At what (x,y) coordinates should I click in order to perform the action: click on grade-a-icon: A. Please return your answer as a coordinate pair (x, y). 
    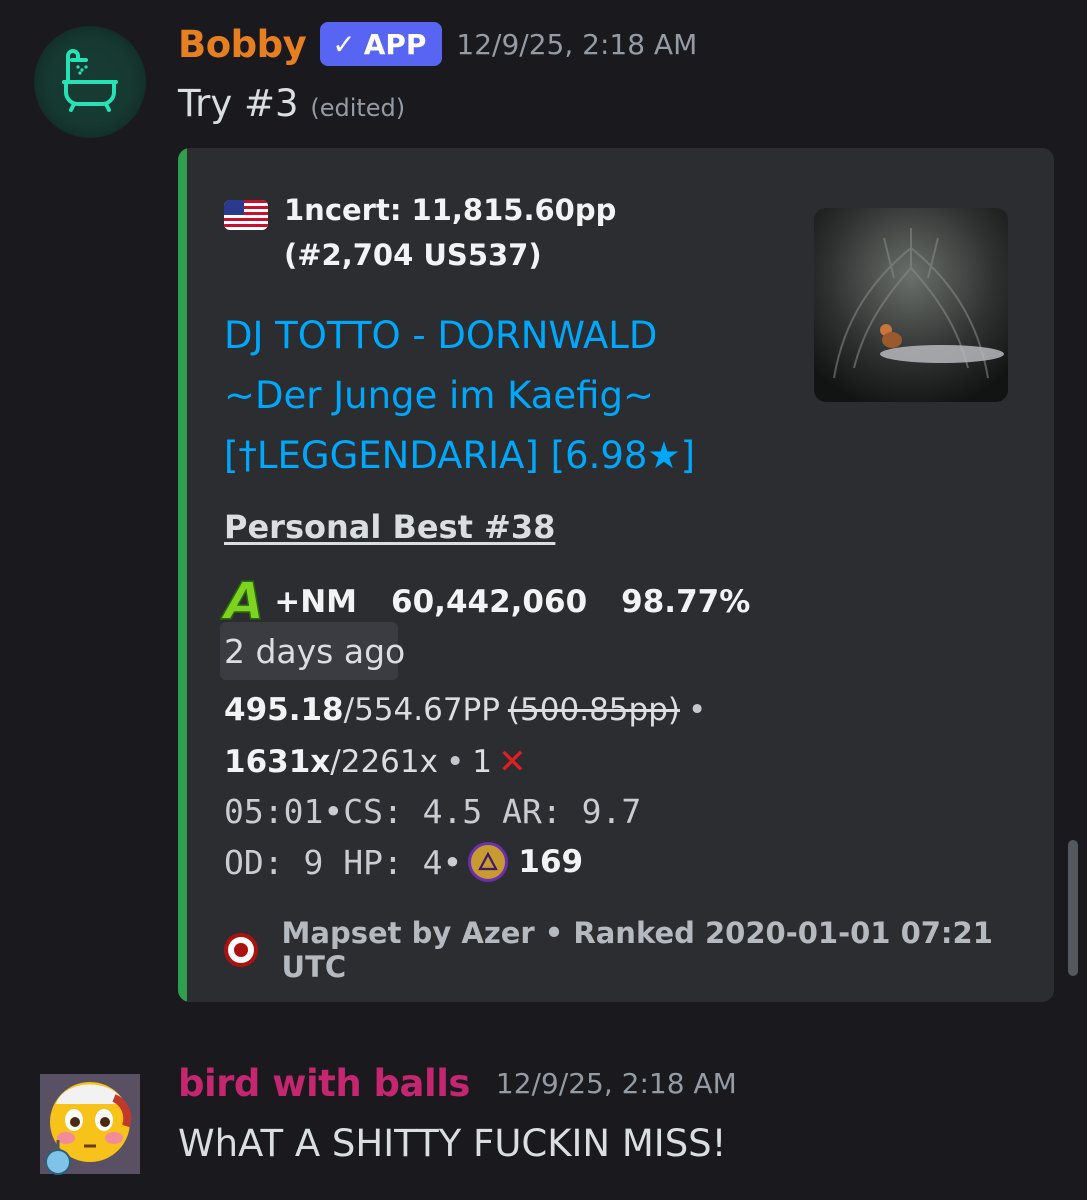
    Looking at the image, I should click on (244, 602).